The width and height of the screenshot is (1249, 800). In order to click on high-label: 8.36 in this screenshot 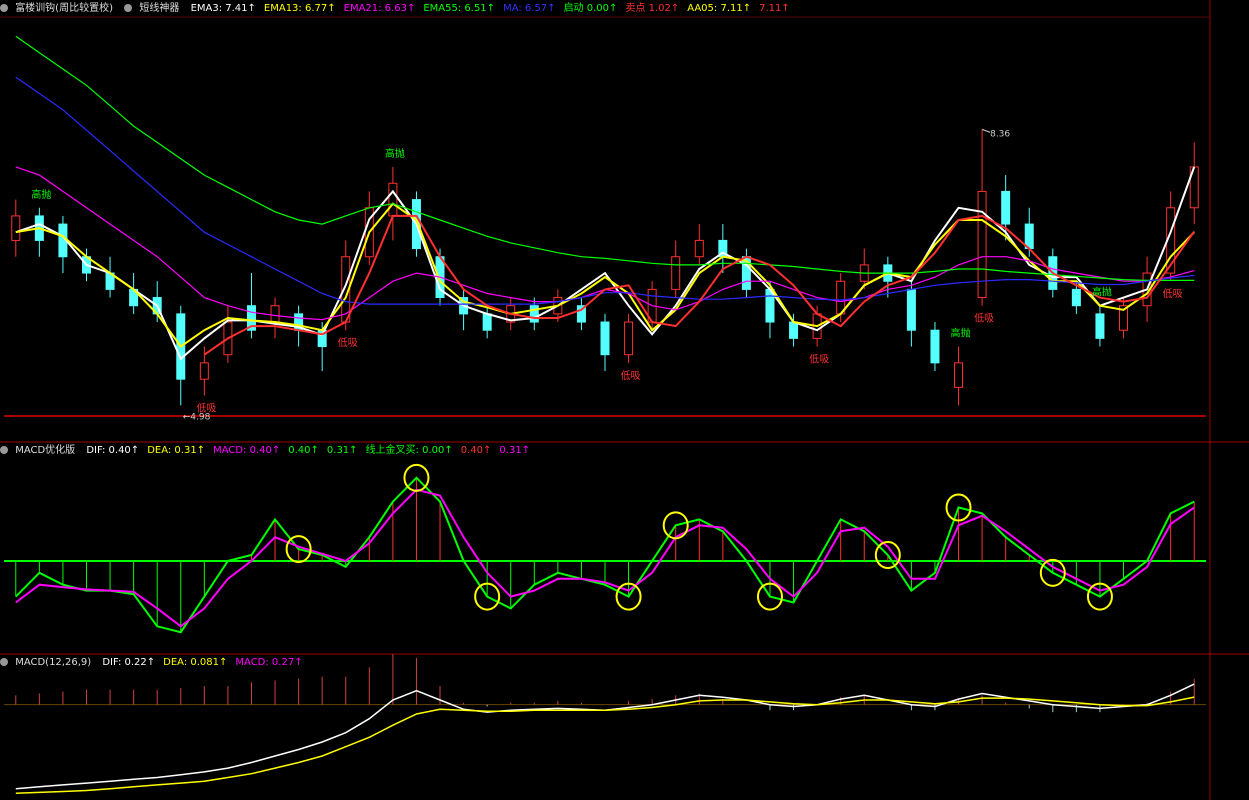, I will do `click(1000, 134)`.